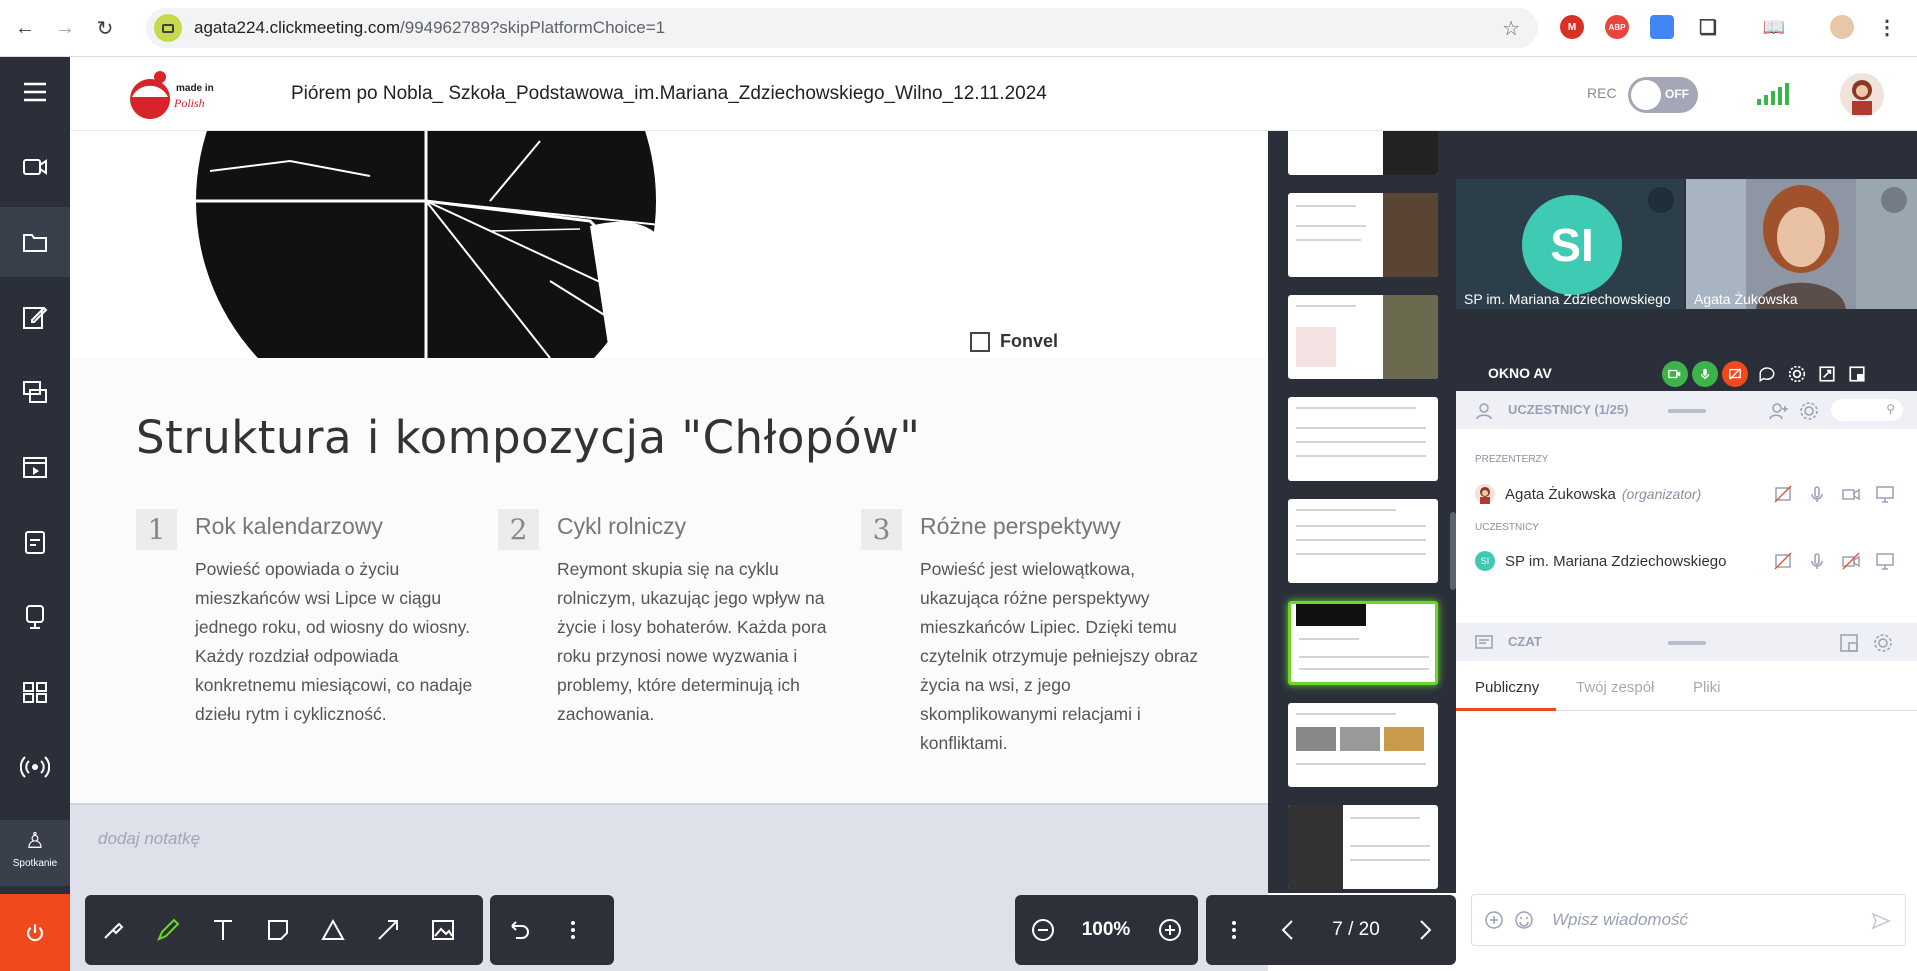 This screenshot has height=971, width=1917. What do you see at coordinates (35, 617) in the screenshot?
I see `webinar-icon` at bounding box center [35, 617].